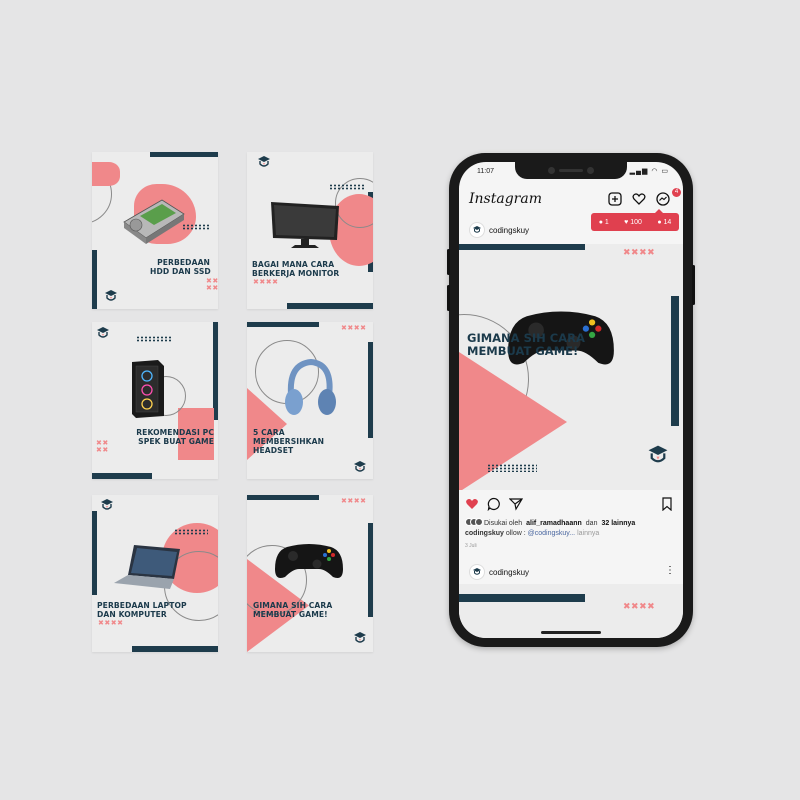 The image size is (800, 800). Describe the element at coordinates (472, 505) in the screenshot. I see `like-button` at that location.